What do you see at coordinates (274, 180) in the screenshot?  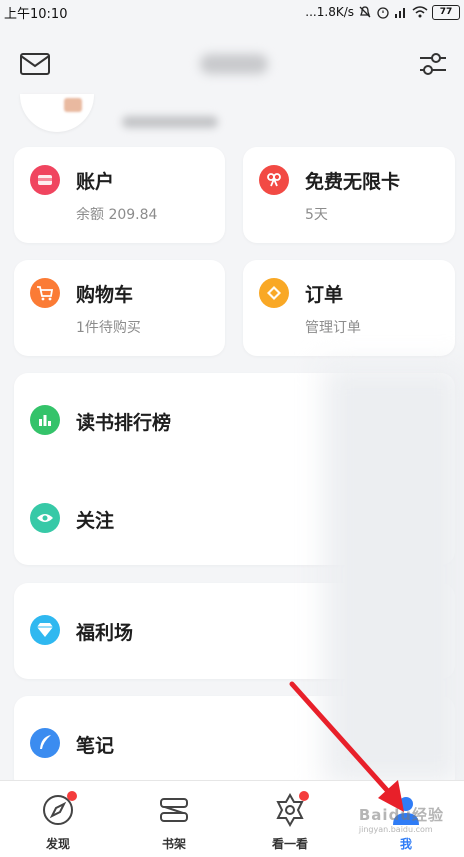 I see `ribbon-icon` at bounding box center [274, 180].